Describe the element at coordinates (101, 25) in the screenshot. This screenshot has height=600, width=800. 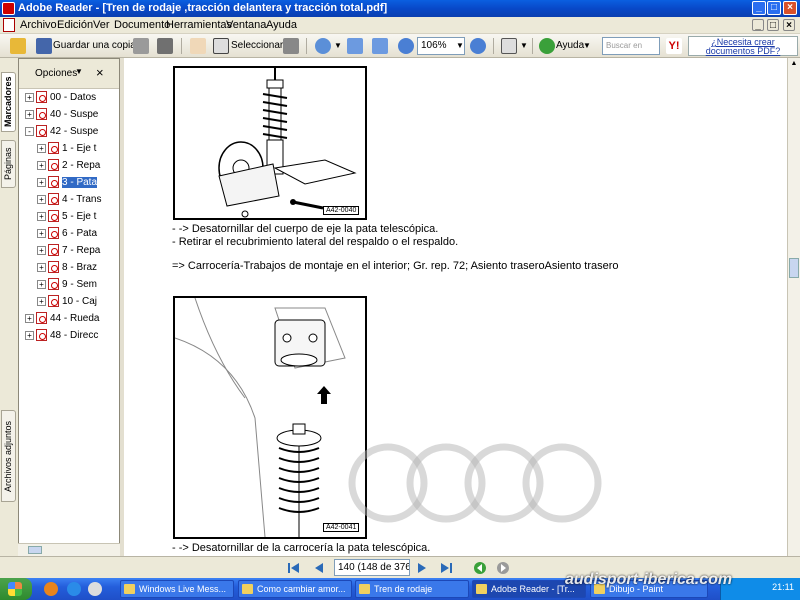
I see `menu-ver: Ver` at that location.